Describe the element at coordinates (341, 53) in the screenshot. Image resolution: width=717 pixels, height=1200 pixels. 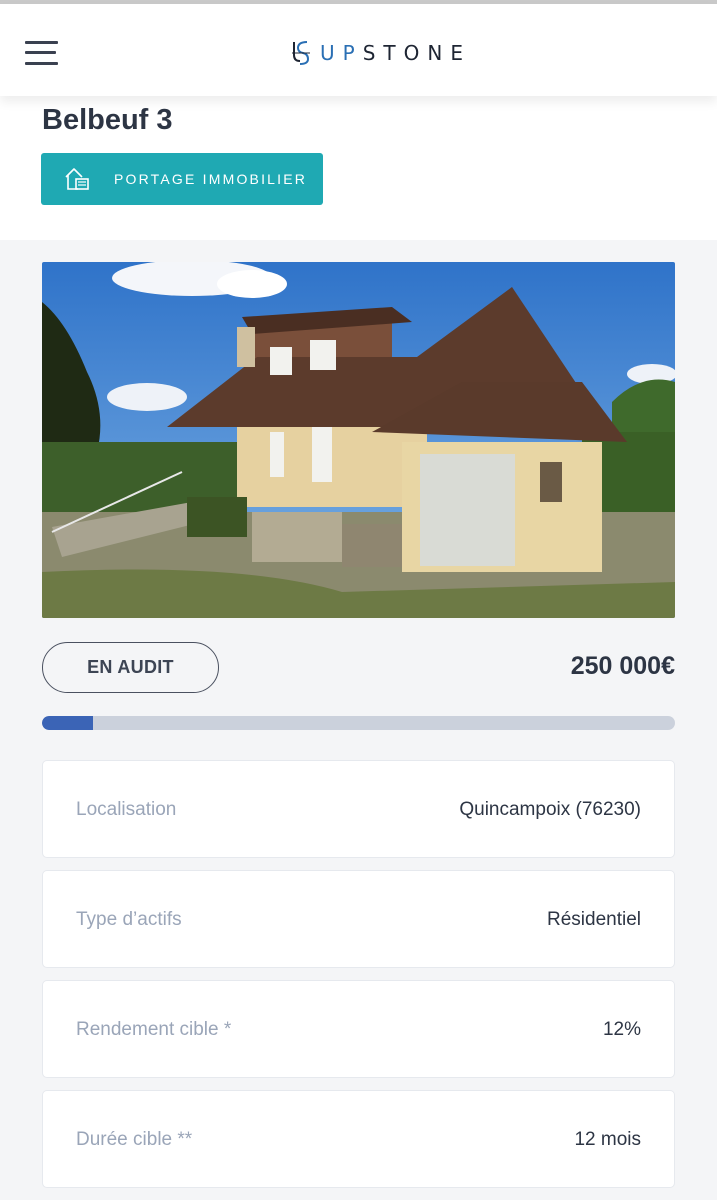
I see `logo-text-up: UP` at that location.